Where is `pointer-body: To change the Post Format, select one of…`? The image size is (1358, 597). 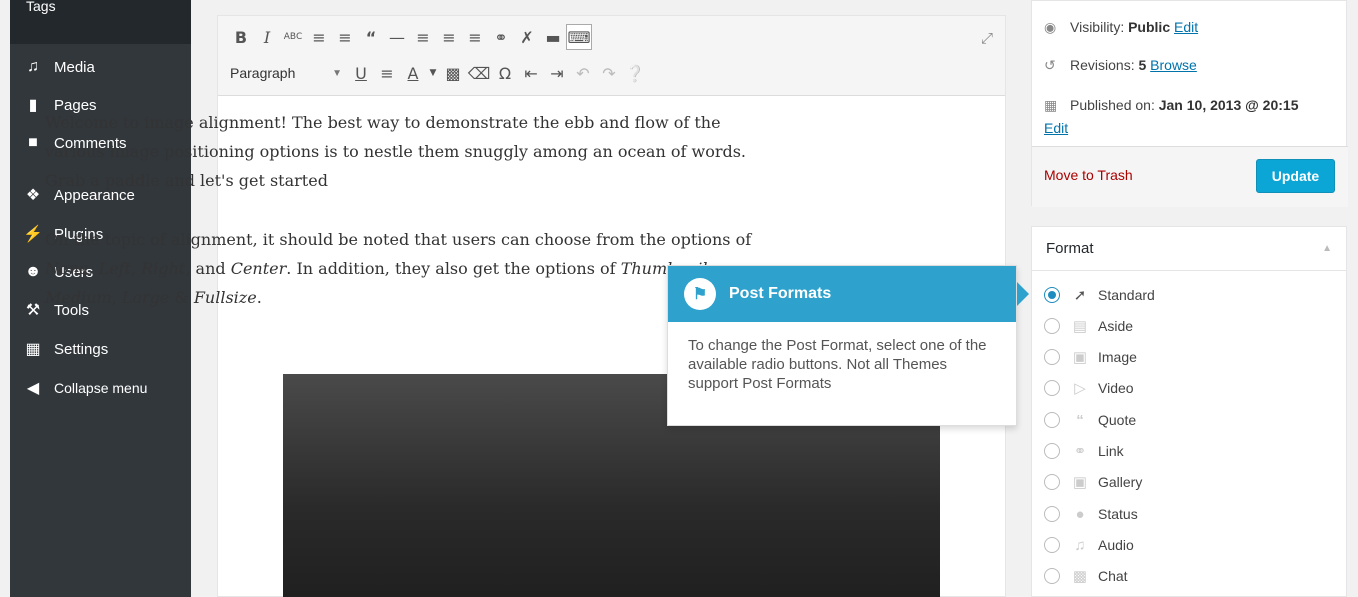
pointer-body: To change the Post Format, select one of… is located at coordinates (837, 364).